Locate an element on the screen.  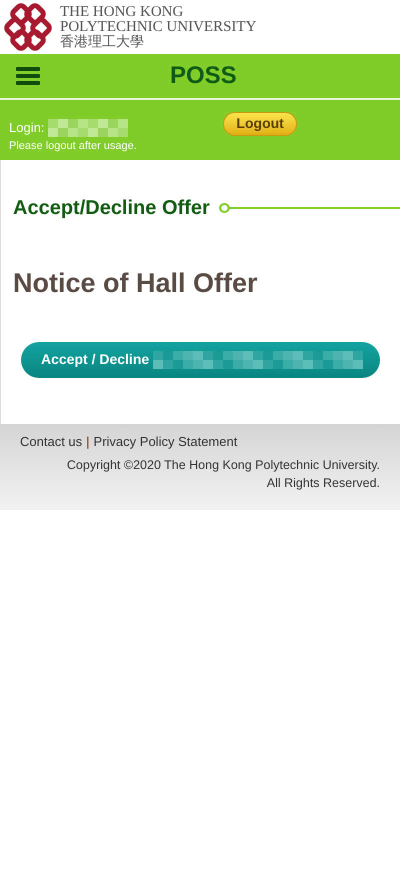
logout-note: Please logout after usage. is located at coordinates (73, 146).